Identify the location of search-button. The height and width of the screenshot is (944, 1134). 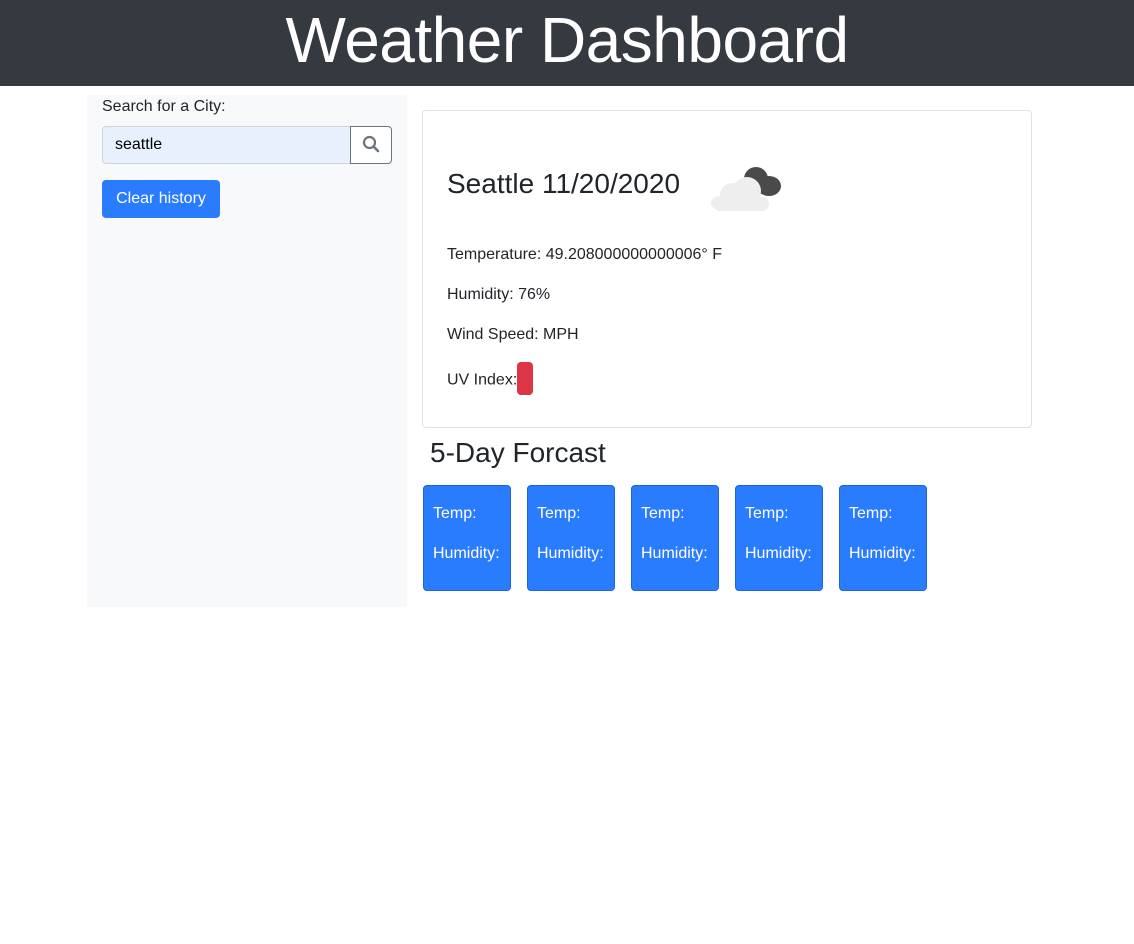
(371, 145).